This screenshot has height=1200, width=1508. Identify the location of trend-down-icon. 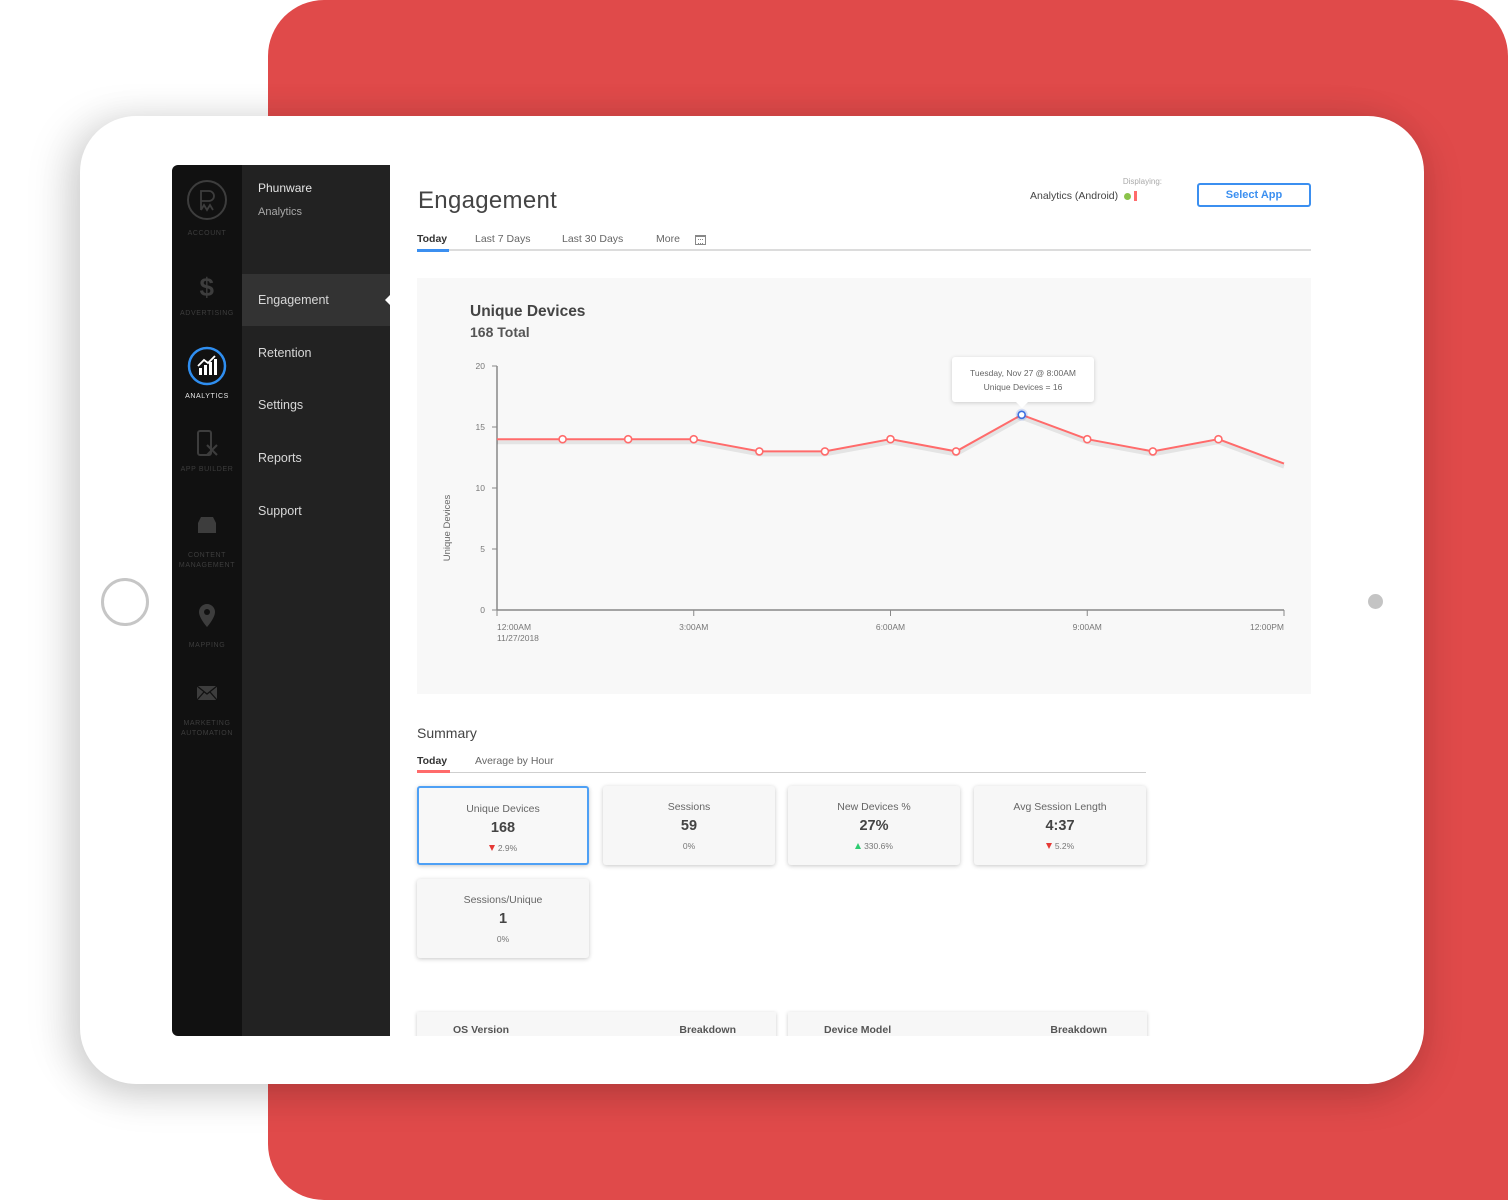
(491, 848).